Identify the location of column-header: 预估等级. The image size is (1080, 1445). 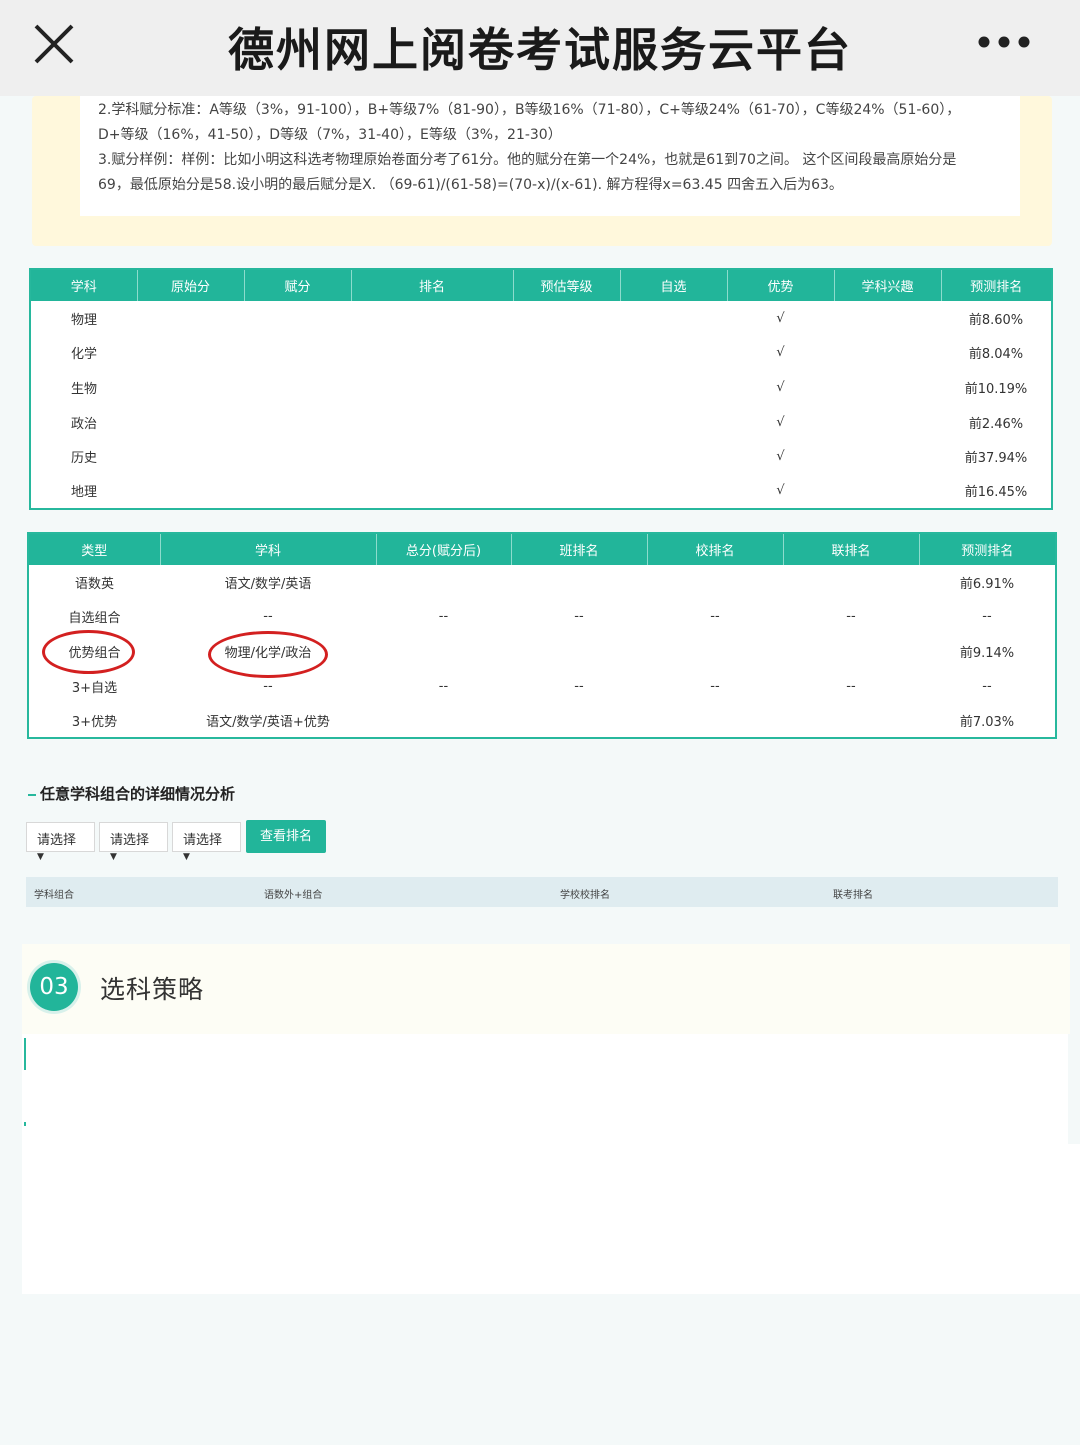
(567, 285).